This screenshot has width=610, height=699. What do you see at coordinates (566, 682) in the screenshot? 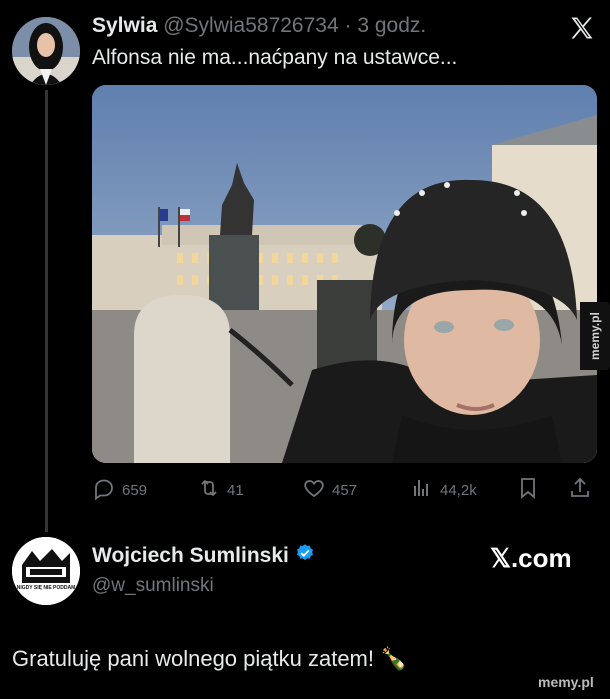
I see `memy-watermark-bottom: memy.pl` at bounding box center [566, 682].